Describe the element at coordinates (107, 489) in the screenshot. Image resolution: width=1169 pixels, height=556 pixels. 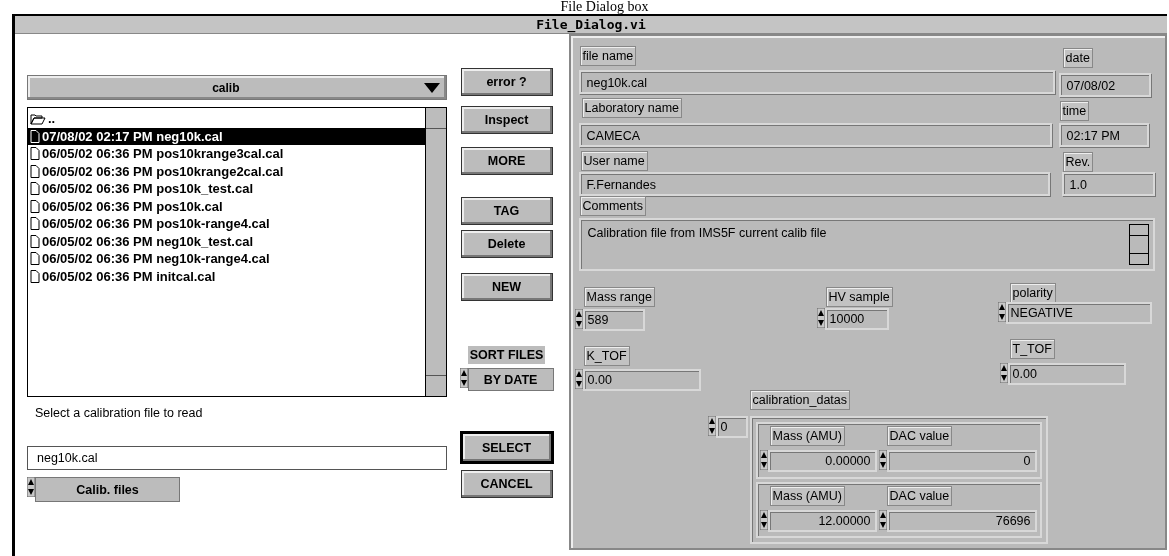
I see `file-type-selector: Calib. files` at that location.